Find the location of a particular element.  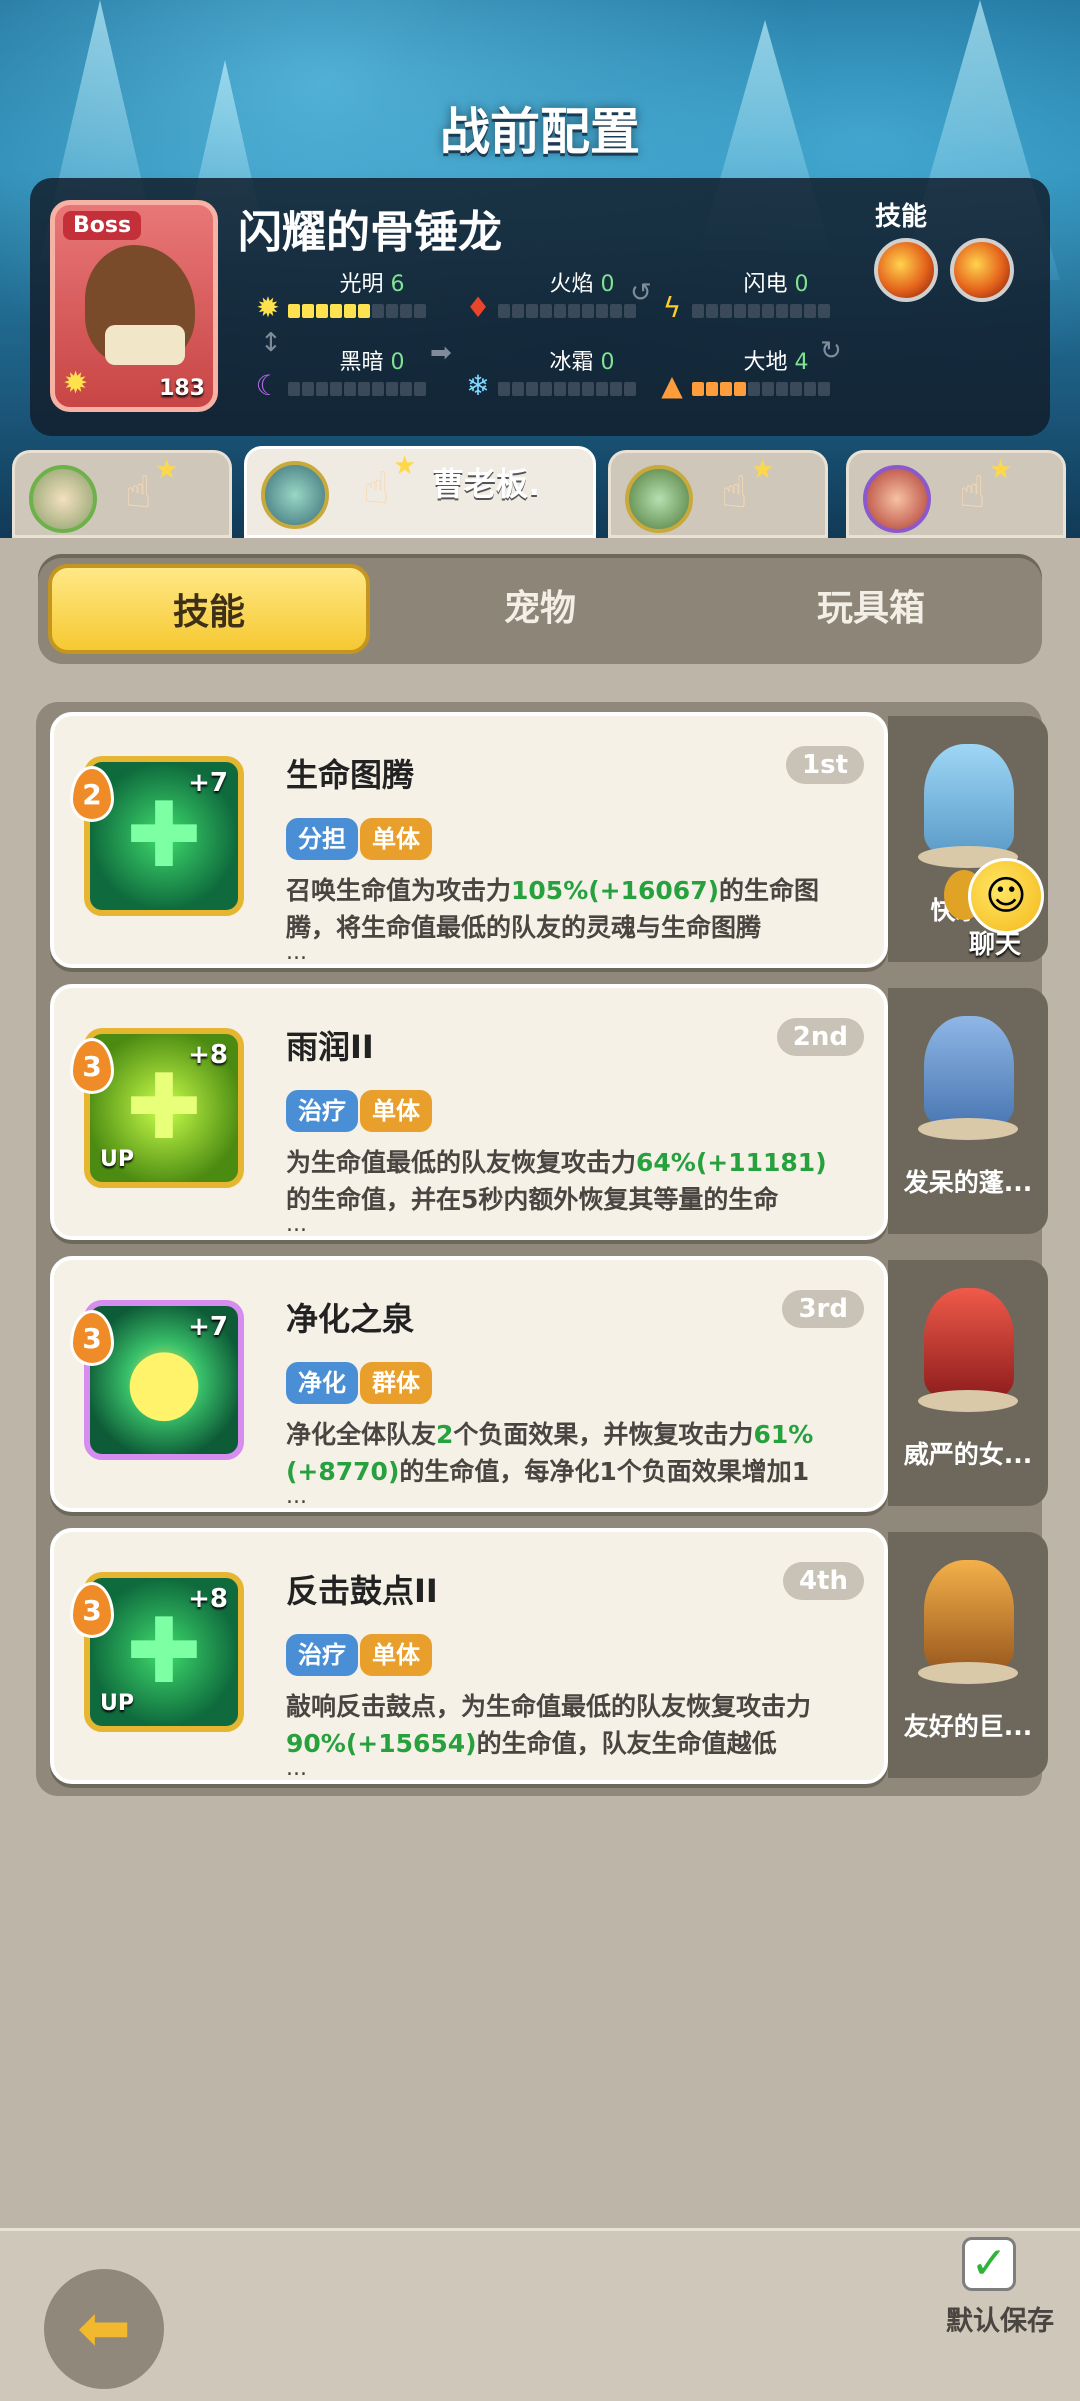

hero-tab-3: ☝ is located at coordinates (718, 494).